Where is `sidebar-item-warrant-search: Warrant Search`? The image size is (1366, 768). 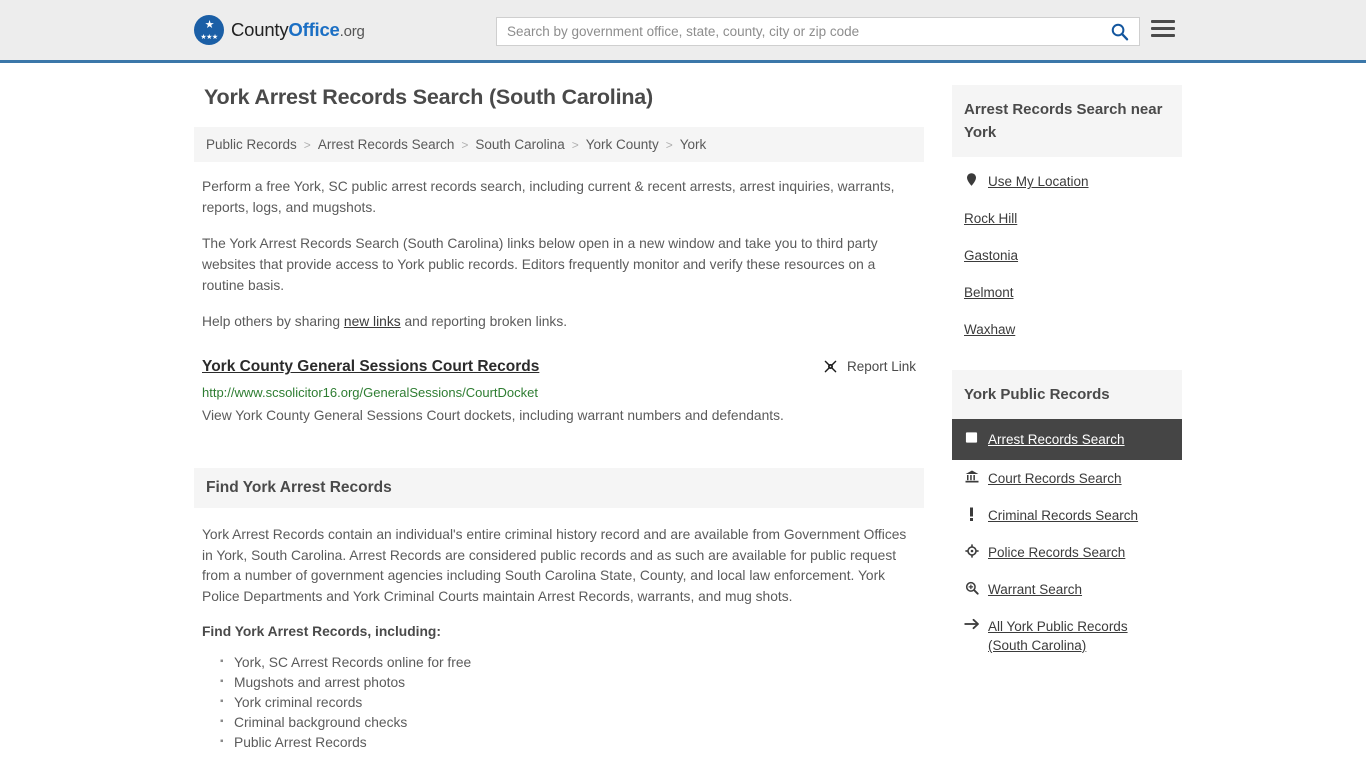
sidebar-item-warrant-search: Warrant Search is located at coordinates (1067, 589).